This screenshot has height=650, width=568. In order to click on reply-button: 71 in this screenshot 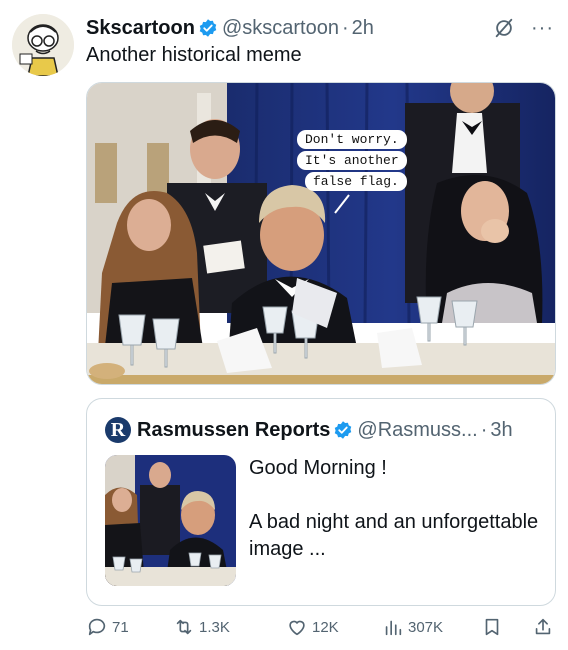, I will do `click(107, 627)`.